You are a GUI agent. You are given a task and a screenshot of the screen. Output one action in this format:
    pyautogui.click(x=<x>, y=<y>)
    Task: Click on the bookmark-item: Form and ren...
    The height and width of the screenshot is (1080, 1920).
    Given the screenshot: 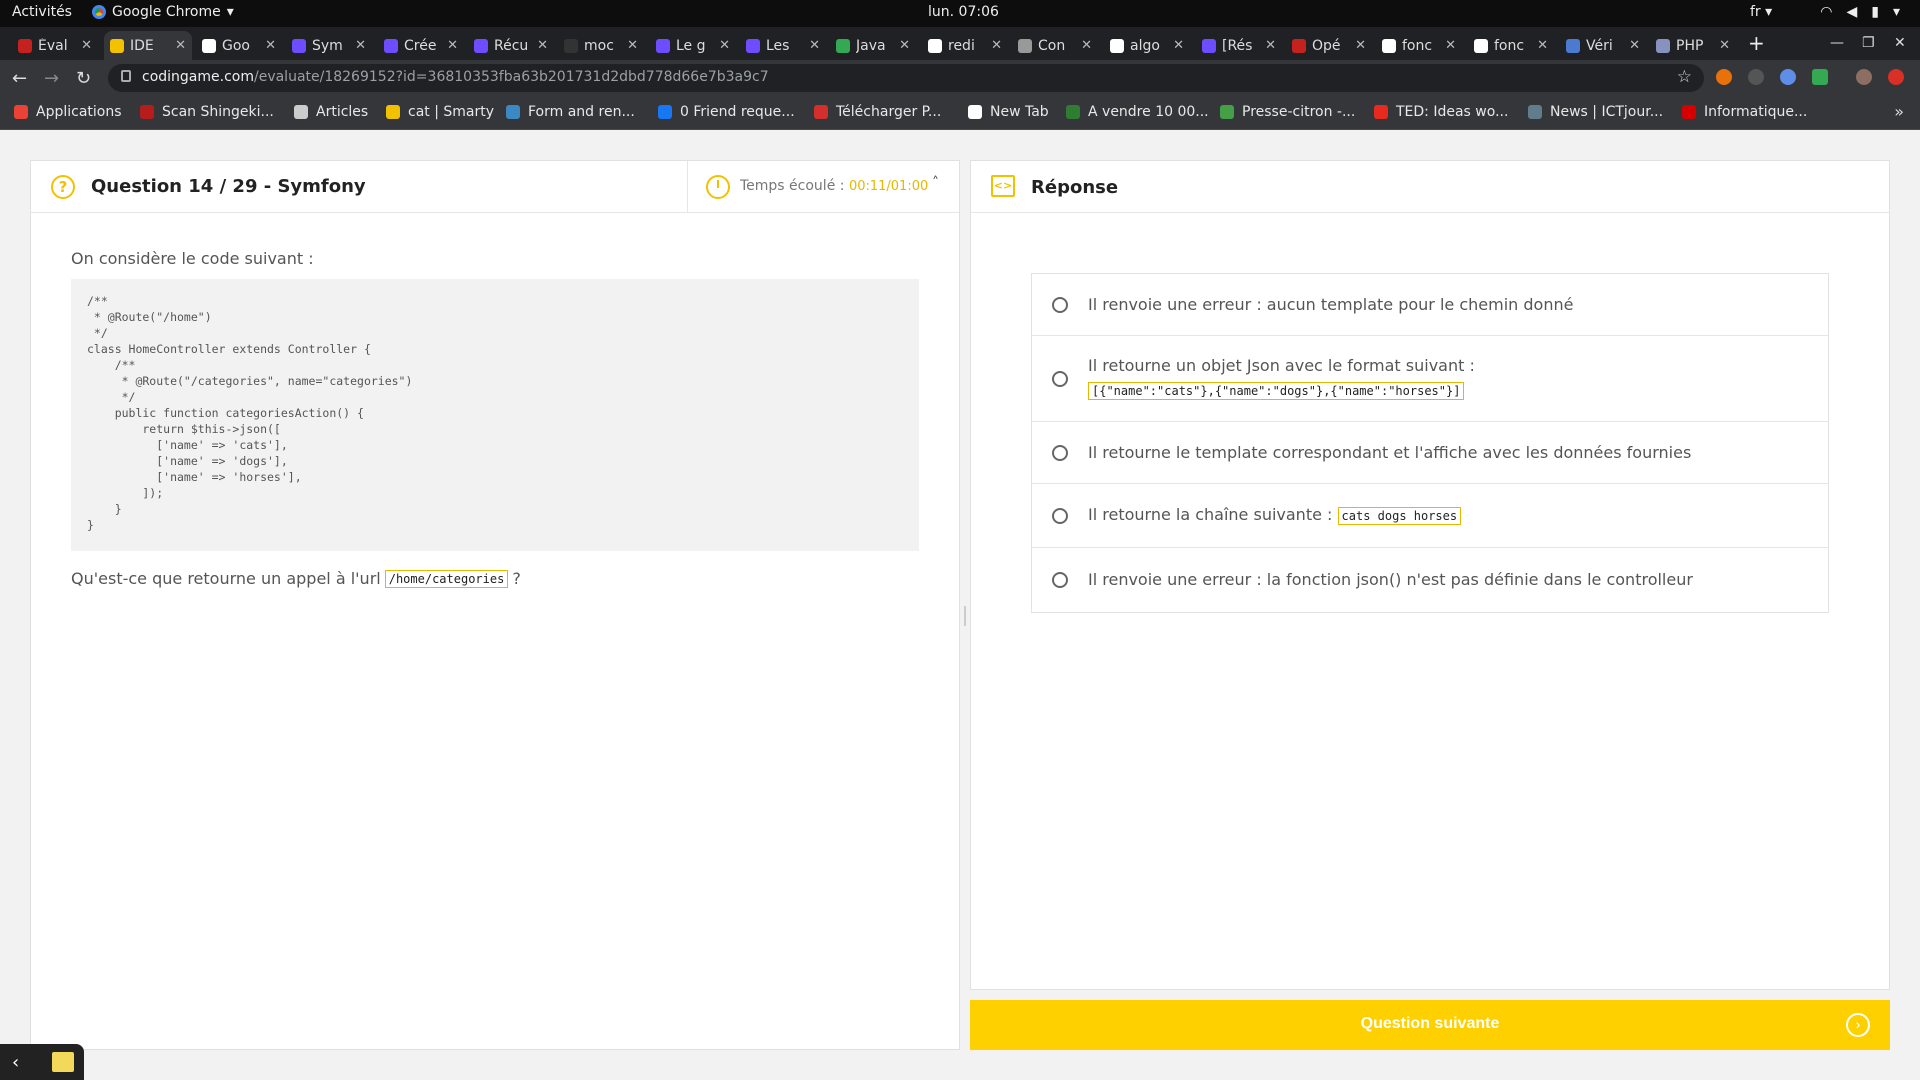 What is the action you would take?
    pyautogui.click(x=570, y=112)
    